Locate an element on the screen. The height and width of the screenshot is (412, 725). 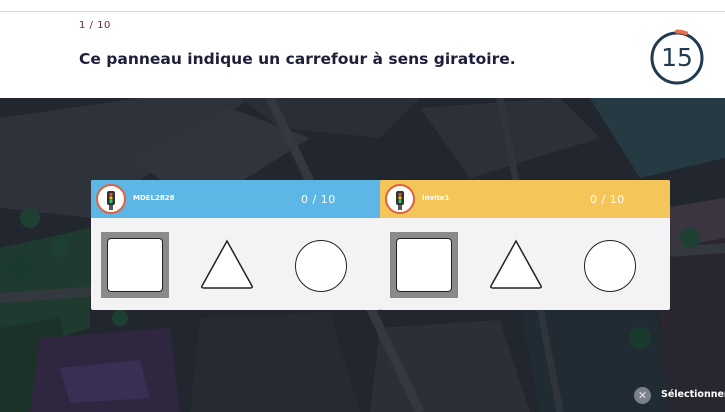
question-progress: 1 / 10 is located at coordinates (95, 25).